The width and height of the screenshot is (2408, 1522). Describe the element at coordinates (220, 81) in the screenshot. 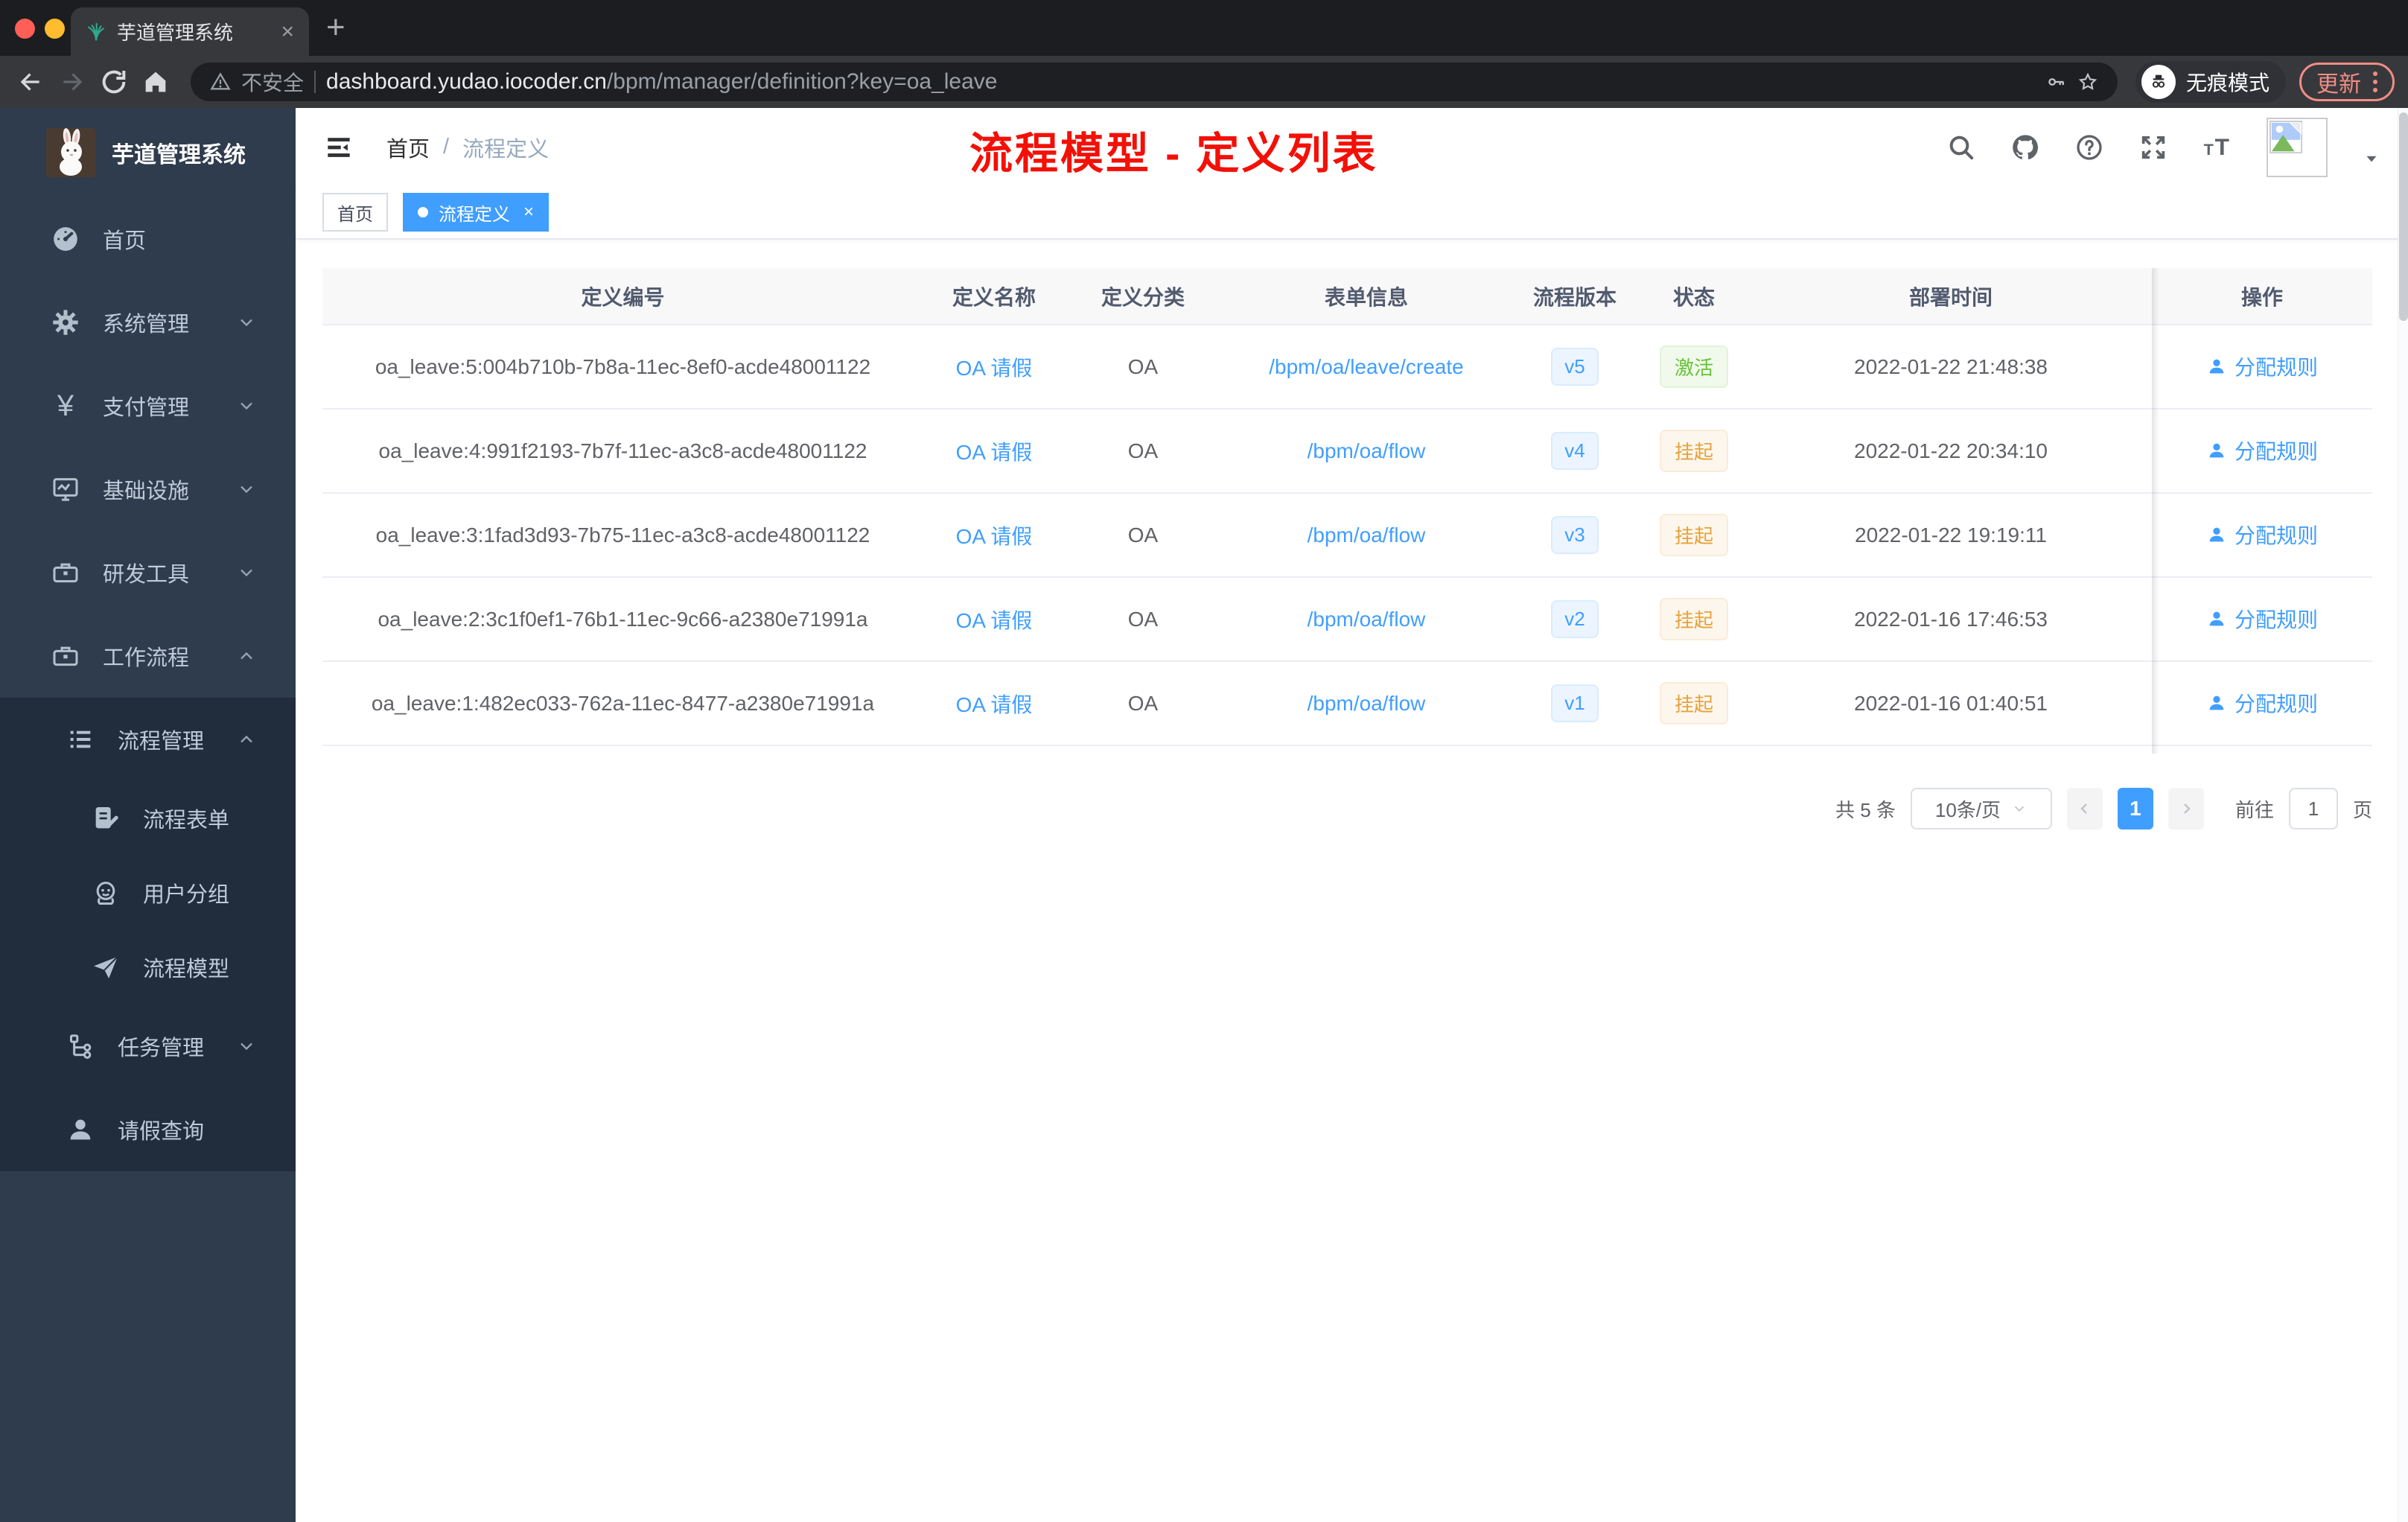

I see `not-secure-warning-icon` at that location.